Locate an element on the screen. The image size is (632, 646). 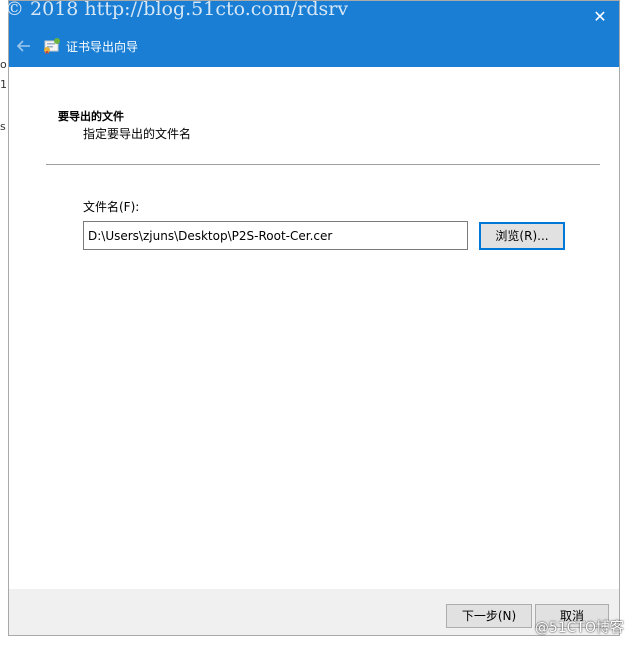
header-separator is located at coordinates (323, 164).